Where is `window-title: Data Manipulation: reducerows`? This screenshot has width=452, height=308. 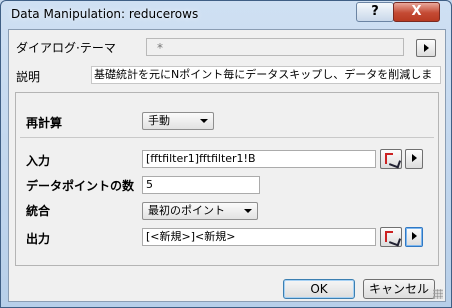 window-title: Data Manipulation: reducerows is located at coordinates (105, 14).